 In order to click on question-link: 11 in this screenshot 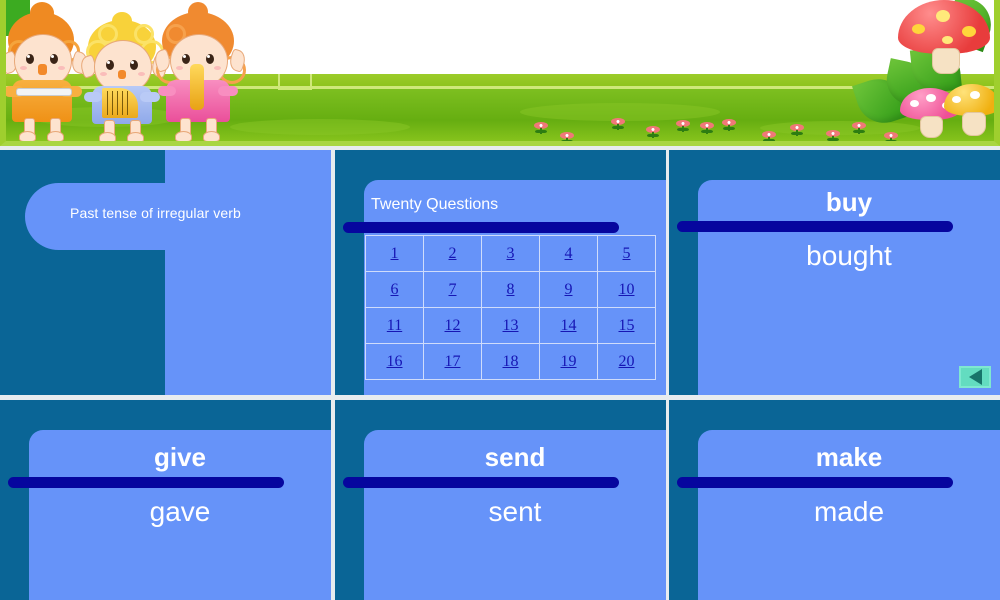, I will do `click(394, 325)`.